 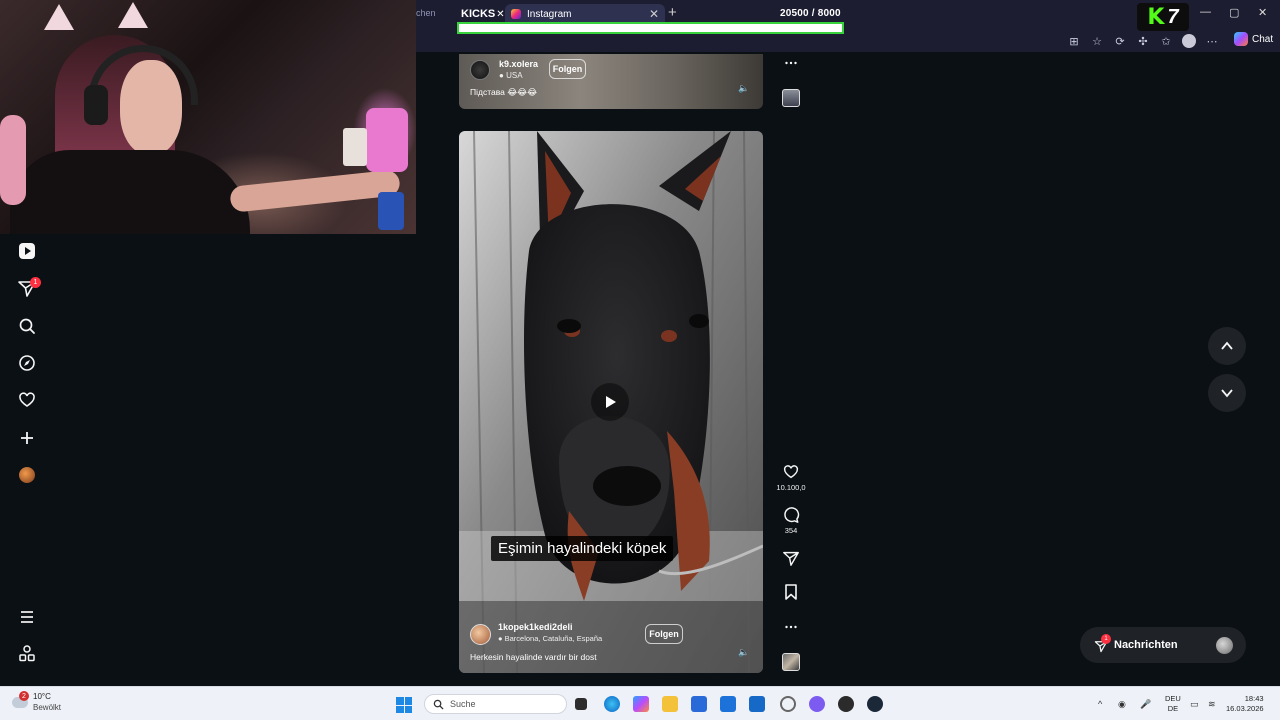 I want to click on clock: 18:43 16.03.2026, so click(x=1245, y=704).